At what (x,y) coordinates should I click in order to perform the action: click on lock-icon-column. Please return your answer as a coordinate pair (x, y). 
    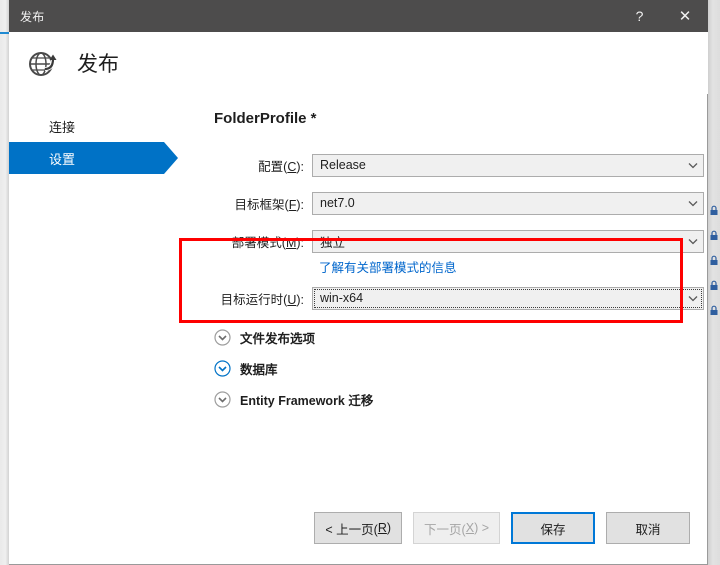
    Looking at the image, I should click on (714, 267).